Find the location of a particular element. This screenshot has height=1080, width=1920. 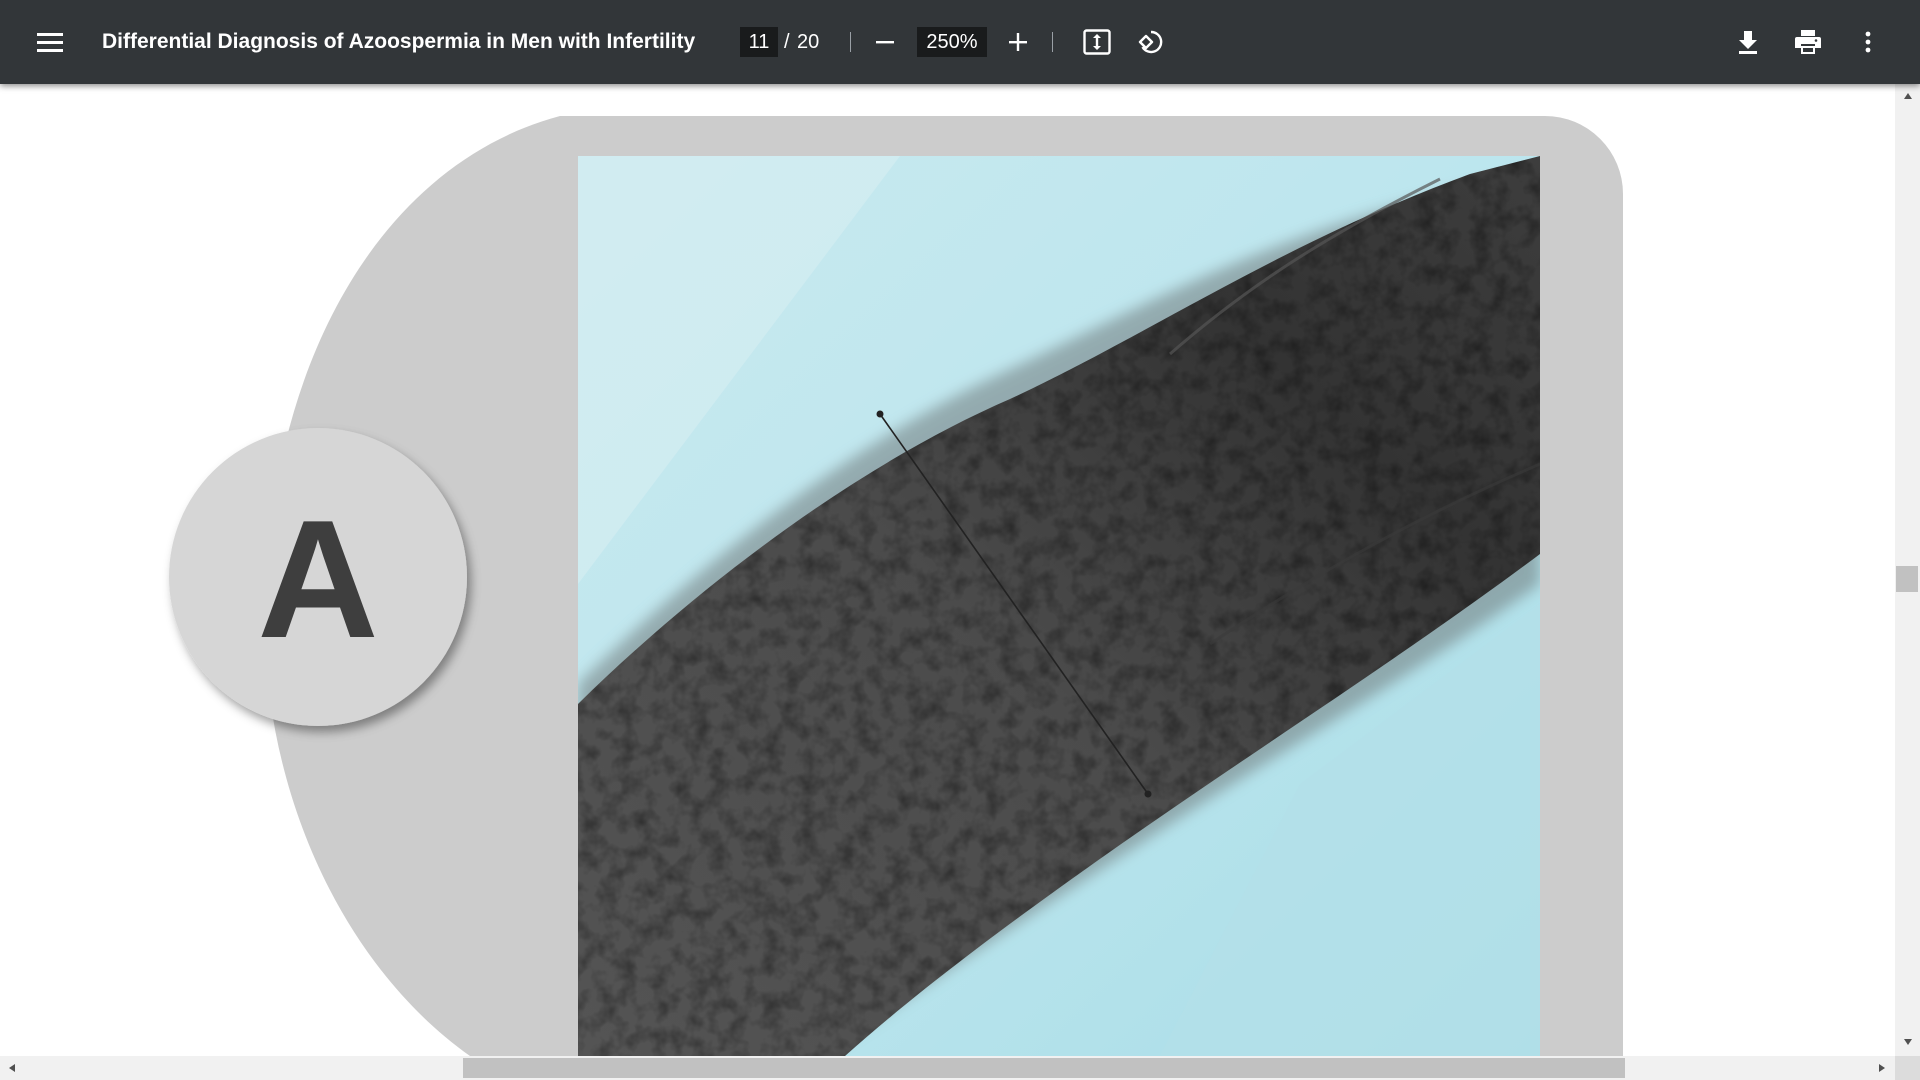

triangle-down-icon is located at coordinates (1907, 1042).